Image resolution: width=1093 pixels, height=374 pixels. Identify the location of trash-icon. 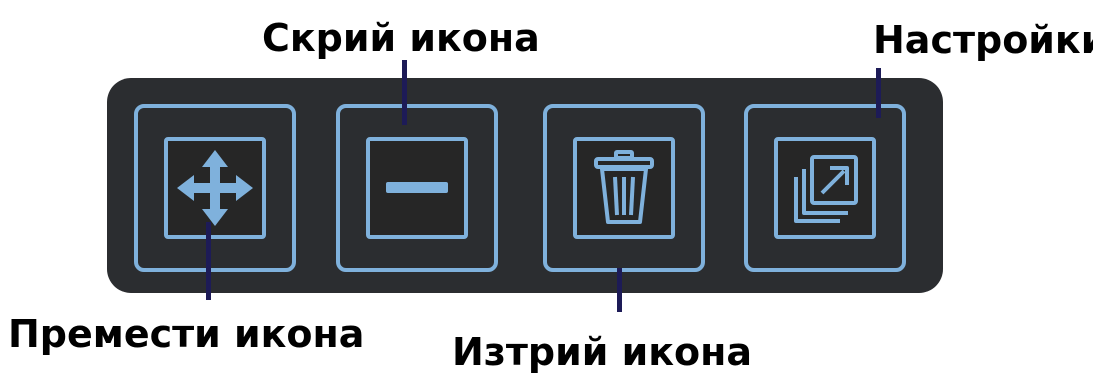
(624, 187).